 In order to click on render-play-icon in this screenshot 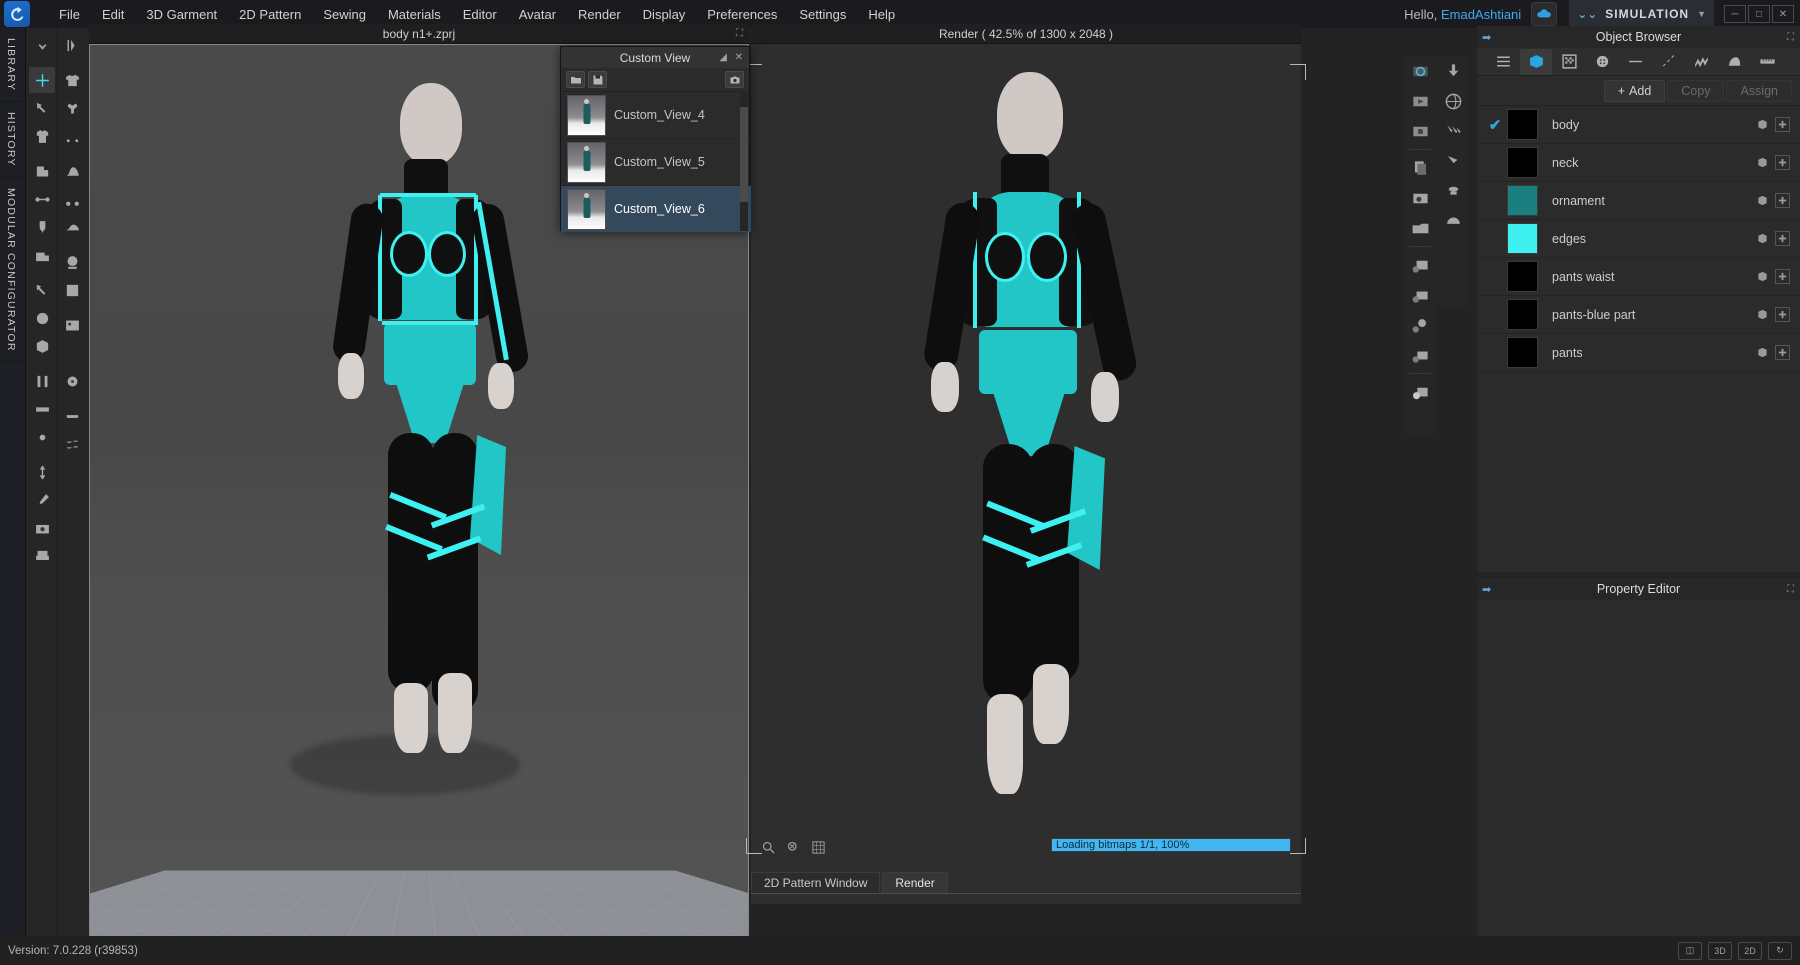, I will do `click(1420, 101)`.